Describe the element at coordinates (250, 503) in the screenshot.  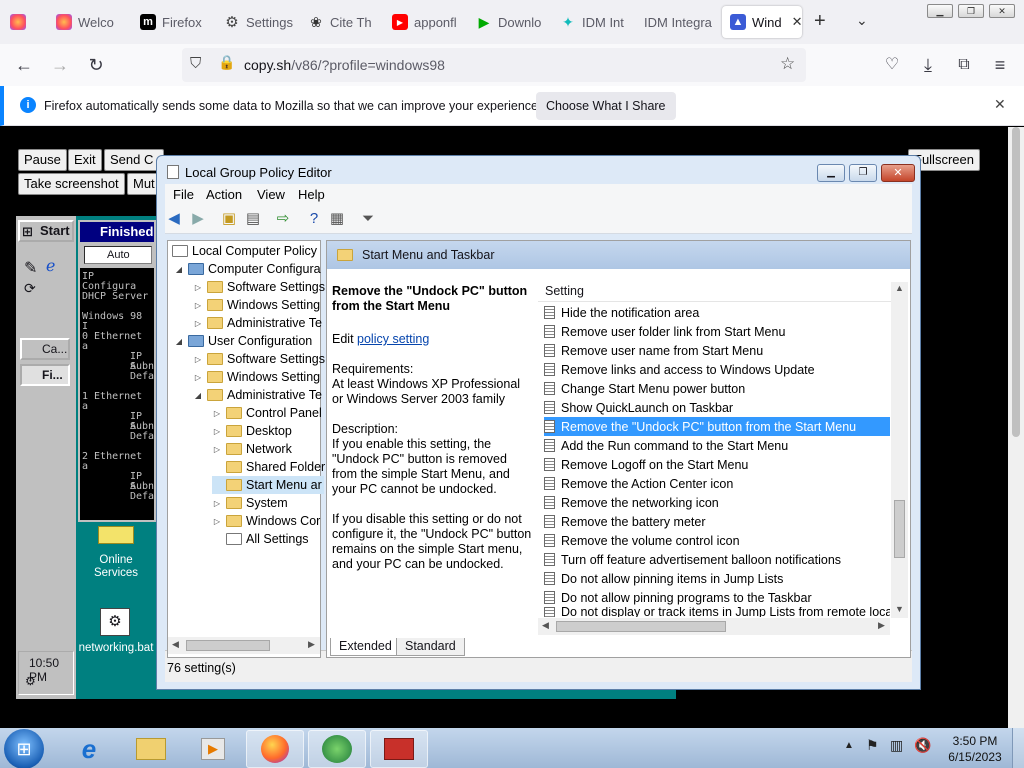
I see `tree-node-system: ▷ System` at that location.